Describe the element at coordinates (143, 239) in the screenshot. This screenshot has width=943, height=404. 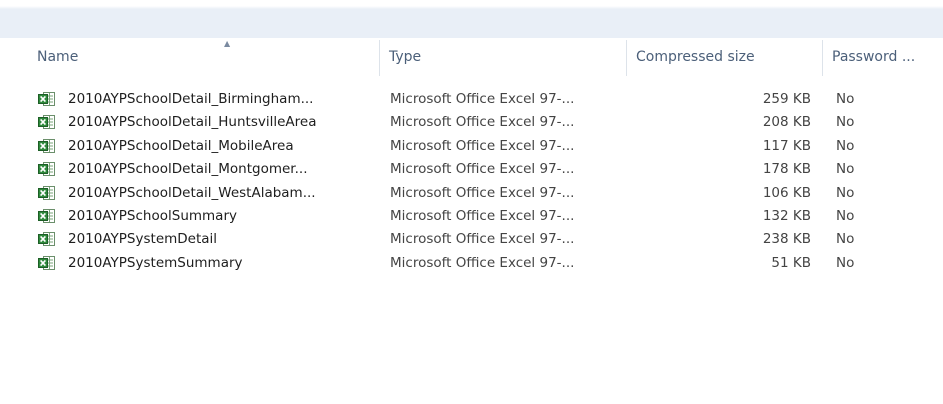
I see `file-name: 2010AYPSystemDetail` at that location.